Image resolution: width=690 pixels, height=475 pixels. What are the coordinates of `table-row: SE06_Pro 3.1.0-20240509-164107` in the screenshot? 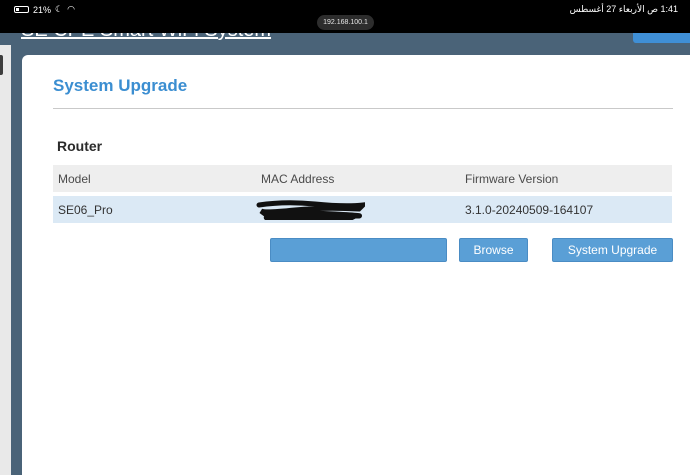 It's located at (362, 209).